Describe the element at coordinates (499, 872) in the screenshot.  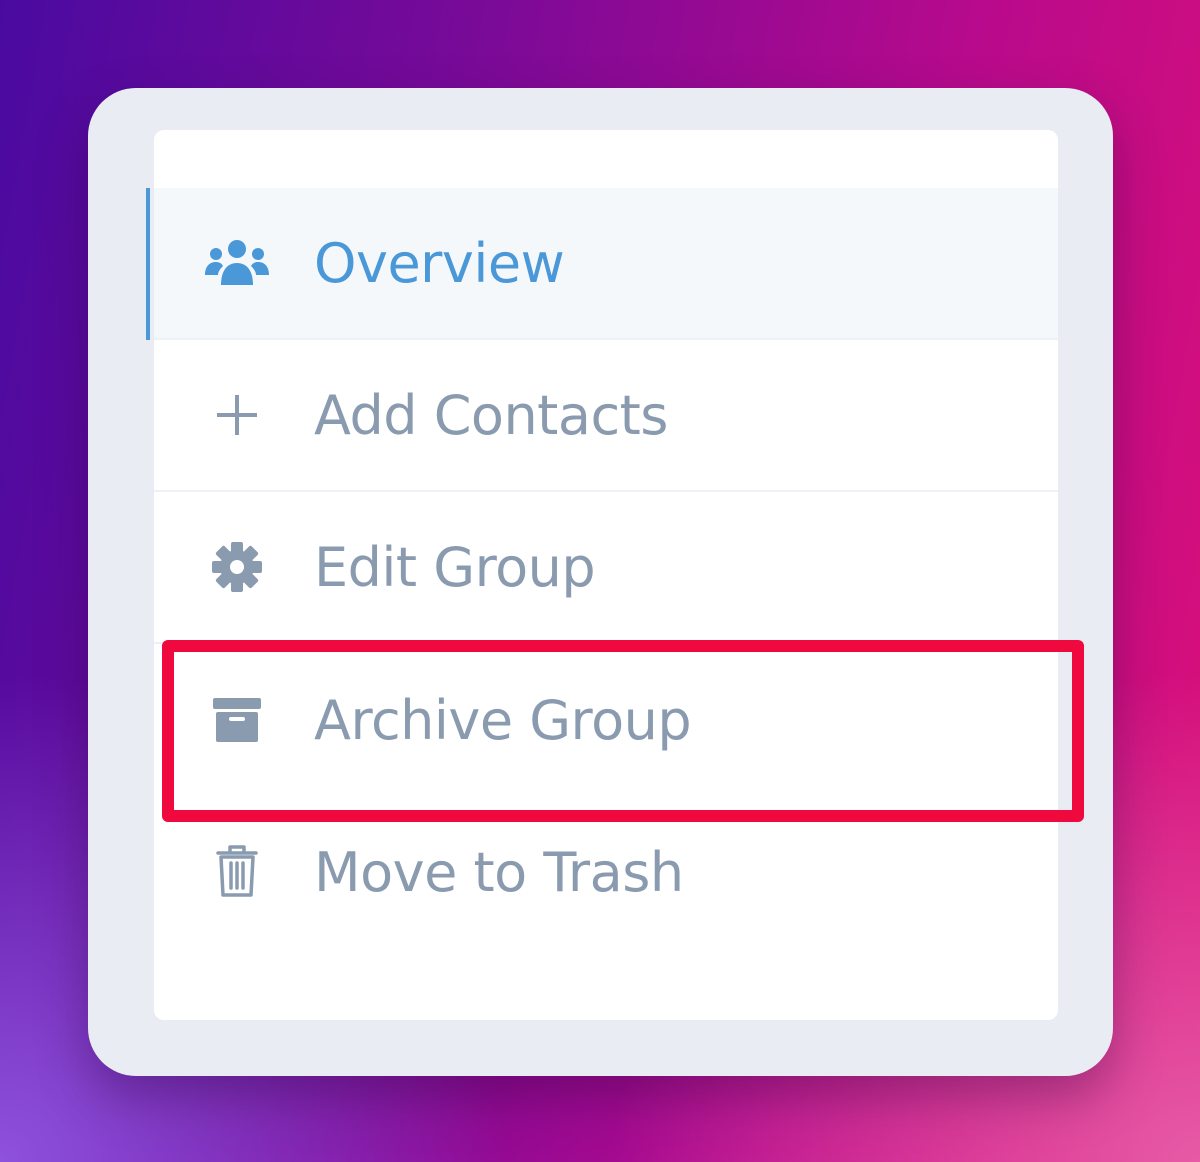
I see `menu-item-label: Move to Trash` at that location.